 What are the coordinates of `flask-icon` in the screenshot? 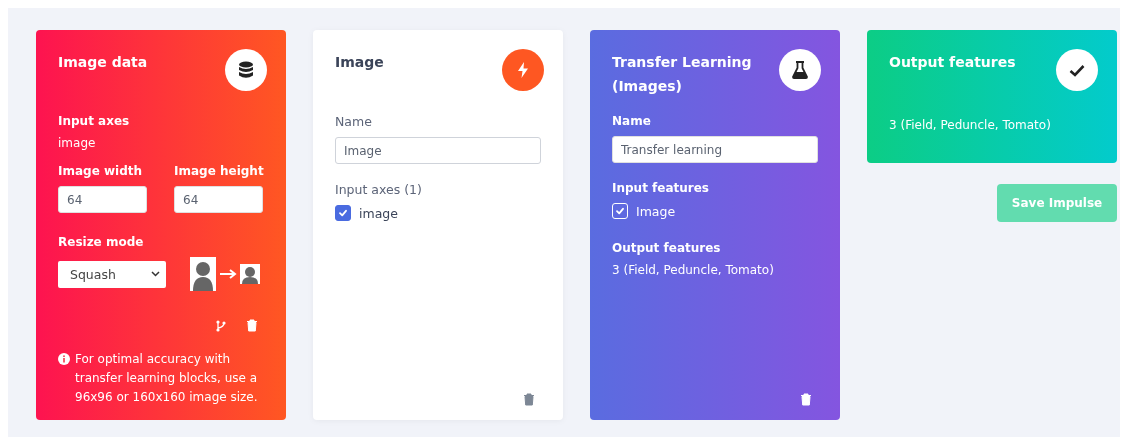 It's located at (800, 70).